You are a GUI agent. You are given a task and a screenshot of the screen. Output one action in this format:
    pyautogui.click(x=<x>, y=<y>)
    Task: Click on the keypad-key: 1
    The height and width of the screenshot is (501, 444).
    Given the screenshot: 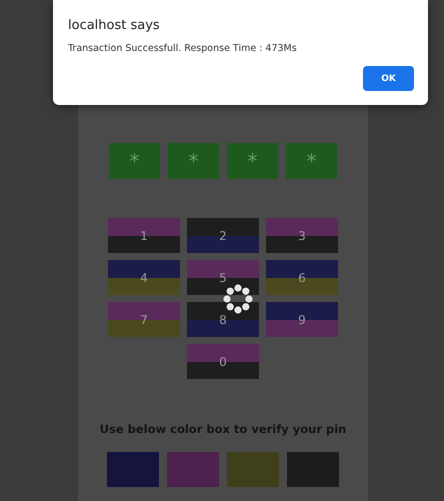 What is the action you would take?
    pyautogui.click(x=144, y=235)
    